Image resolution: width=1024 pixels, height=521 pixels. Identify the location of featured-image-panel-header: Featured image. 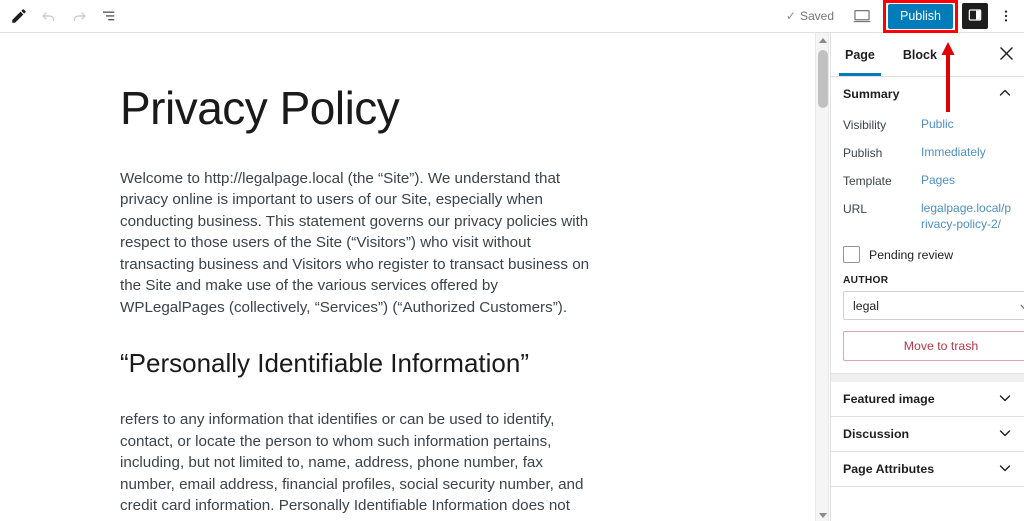
(927, 399).